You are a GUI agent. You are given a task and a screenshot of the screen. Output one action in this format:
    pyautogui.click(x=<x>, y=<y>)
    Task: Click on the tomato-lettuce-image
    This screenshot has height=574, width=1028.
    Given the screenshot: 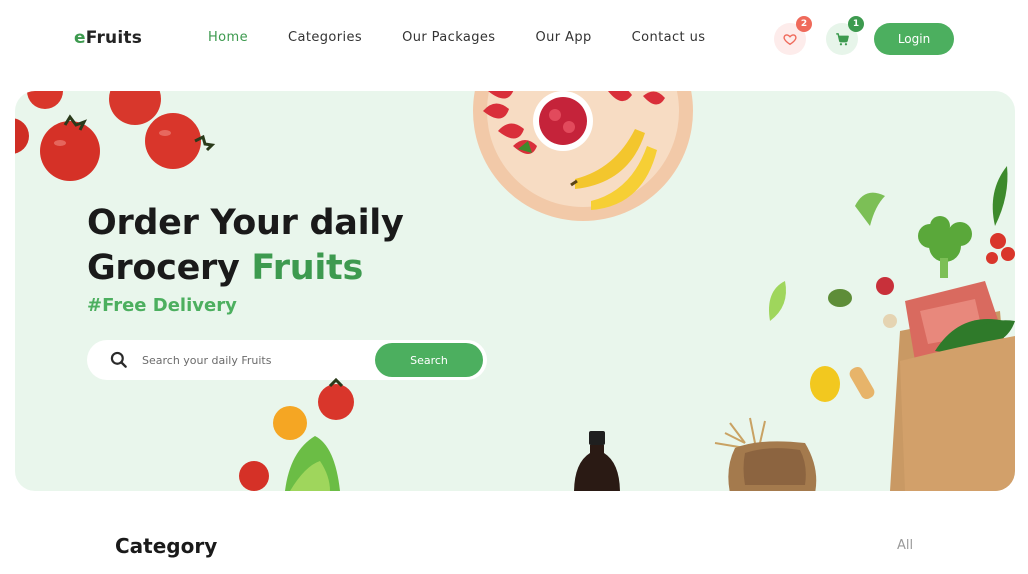 What is the action you would take?
    pyautogui.click(x=296, y=434)
    